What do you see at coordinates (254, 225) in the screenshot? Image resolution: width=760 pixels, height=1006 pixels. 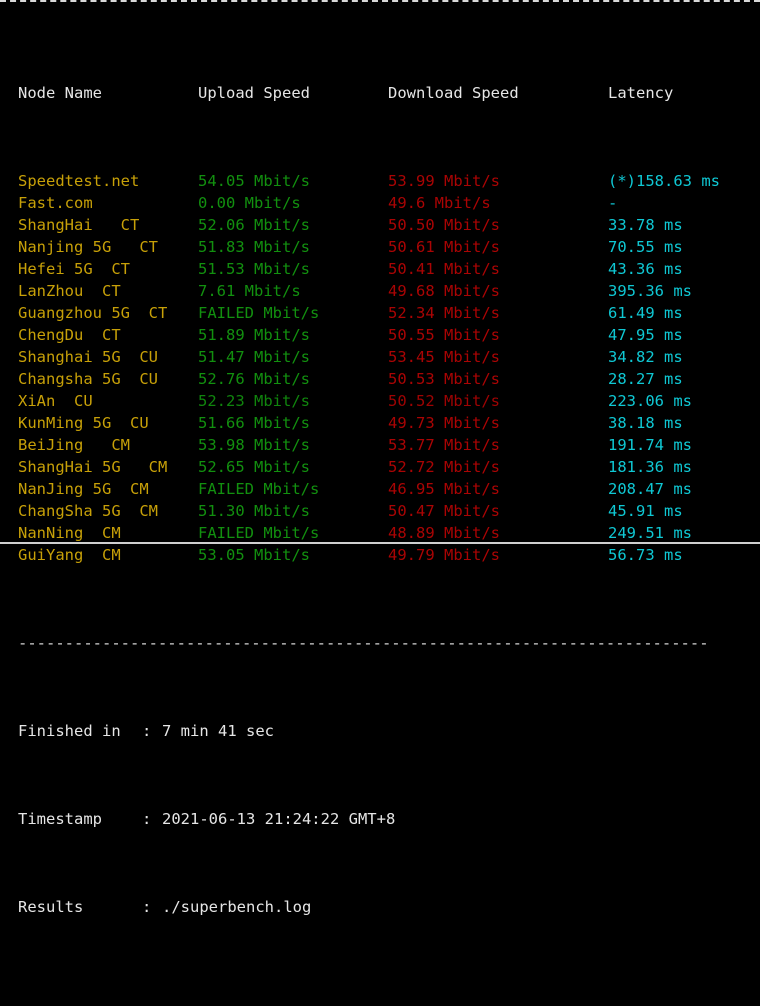 I see `upload-speed-cell: 52.06 Mbit/s` at bounding box center [254, 225].